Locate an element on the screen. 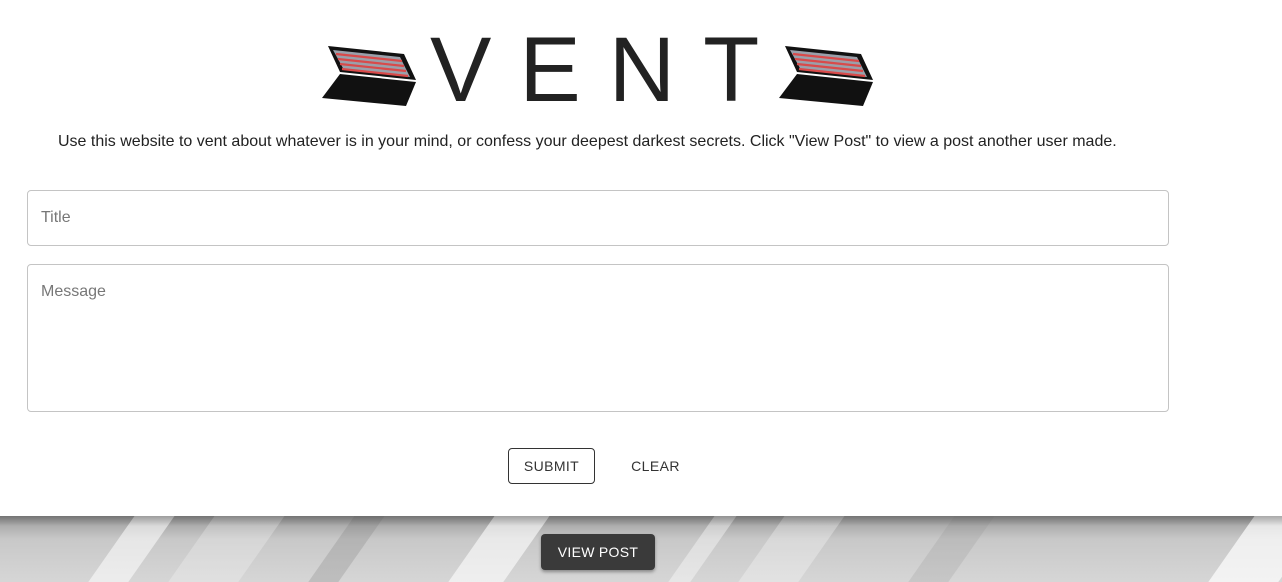 This screenshot has height=582, width=1282. title-input is located at coordinates (598, 218).